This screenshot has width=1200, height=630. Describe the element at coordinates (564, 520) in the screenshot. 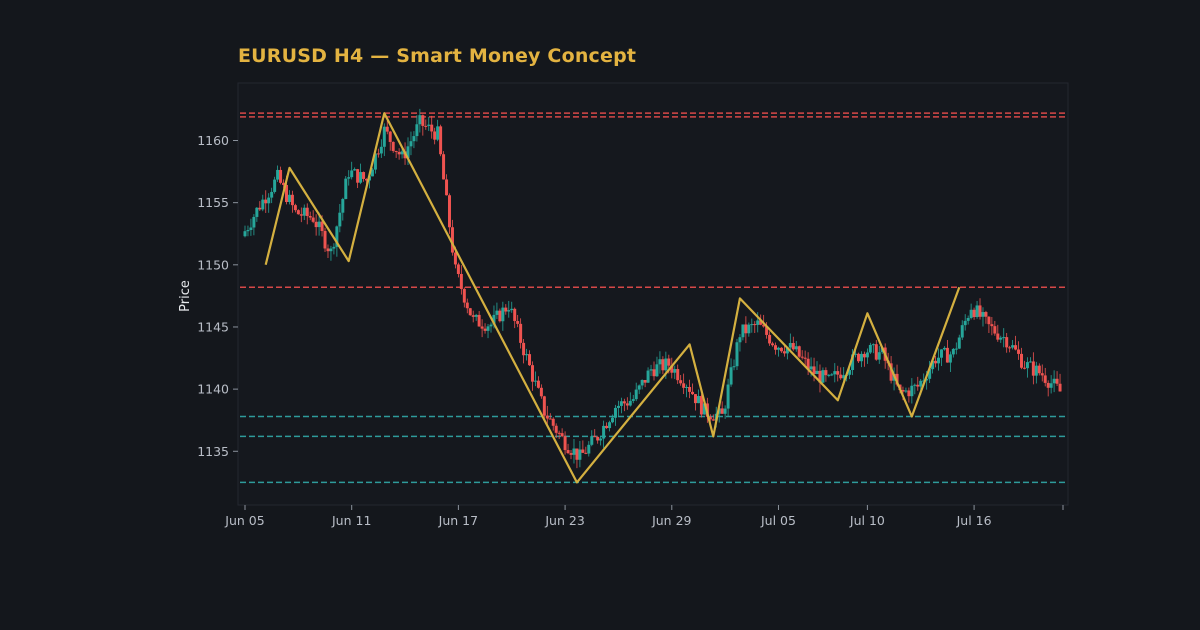

I see `x-tick-label: Jun 23` at that location.